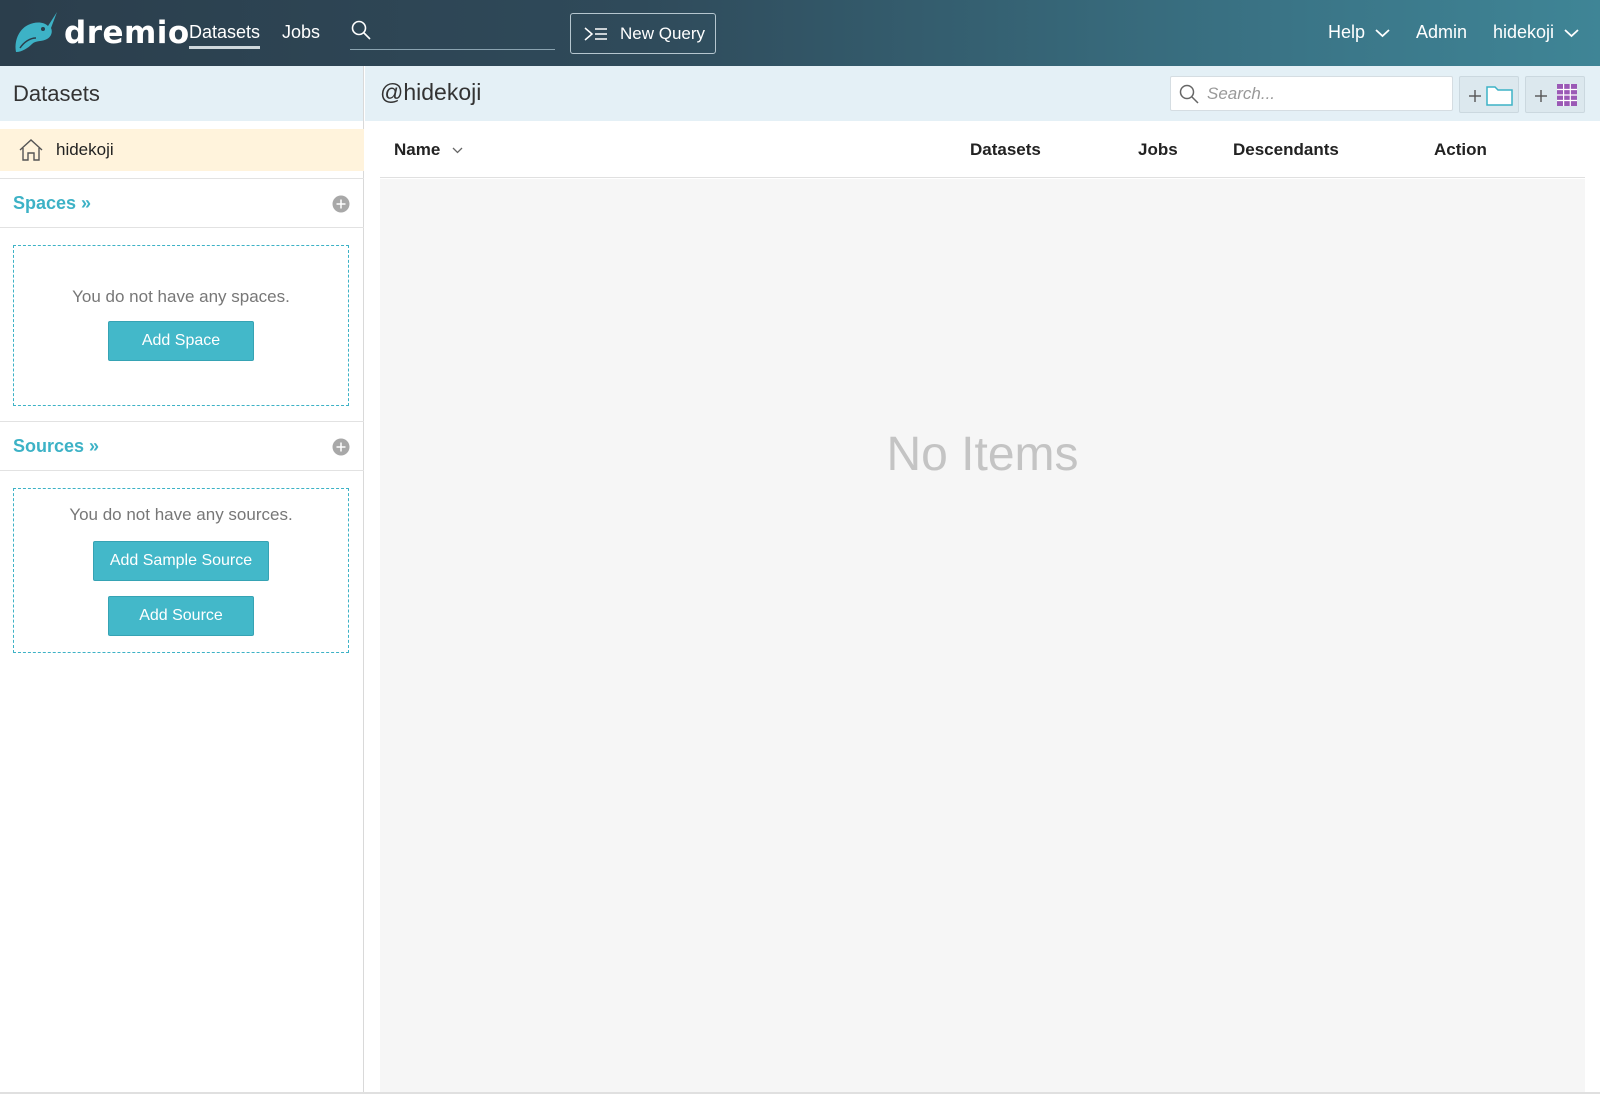  Describe the element at coordinates (36, 32) in the screenshot. I see `narwhal-logo-icon` at that location.